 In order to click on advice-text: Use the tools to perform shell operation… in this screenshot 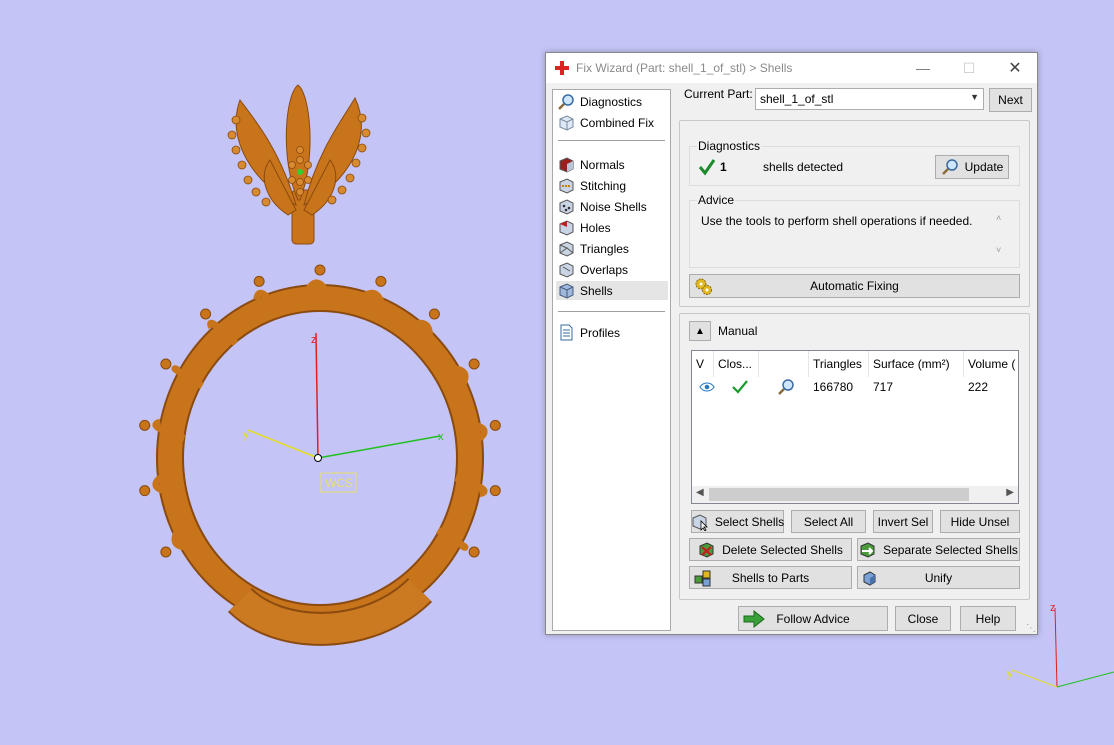, I will do `click(837, 221)`.